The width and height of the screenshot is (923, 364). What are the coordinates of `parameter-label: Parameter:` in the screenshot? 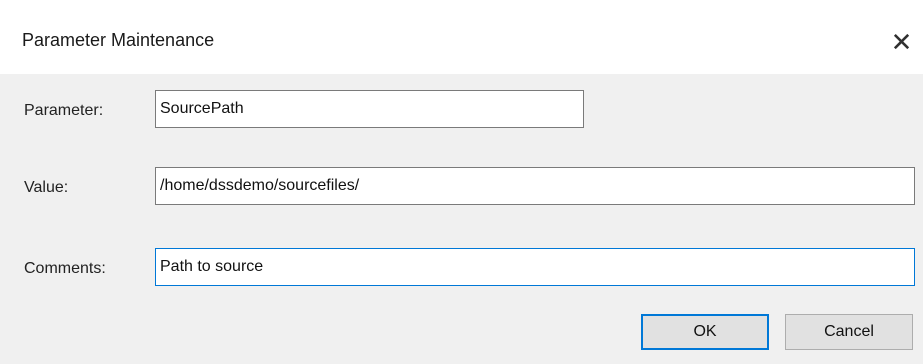 It's located at (64, 110).